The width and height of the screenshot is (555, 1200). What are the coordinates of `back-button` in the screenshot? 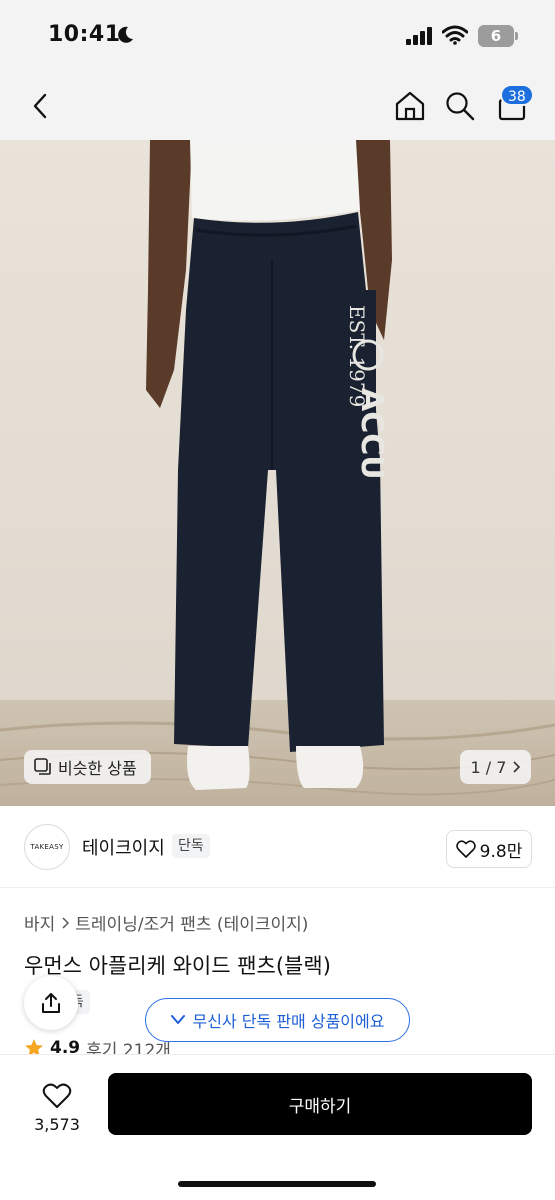 It's located at (40, 106).